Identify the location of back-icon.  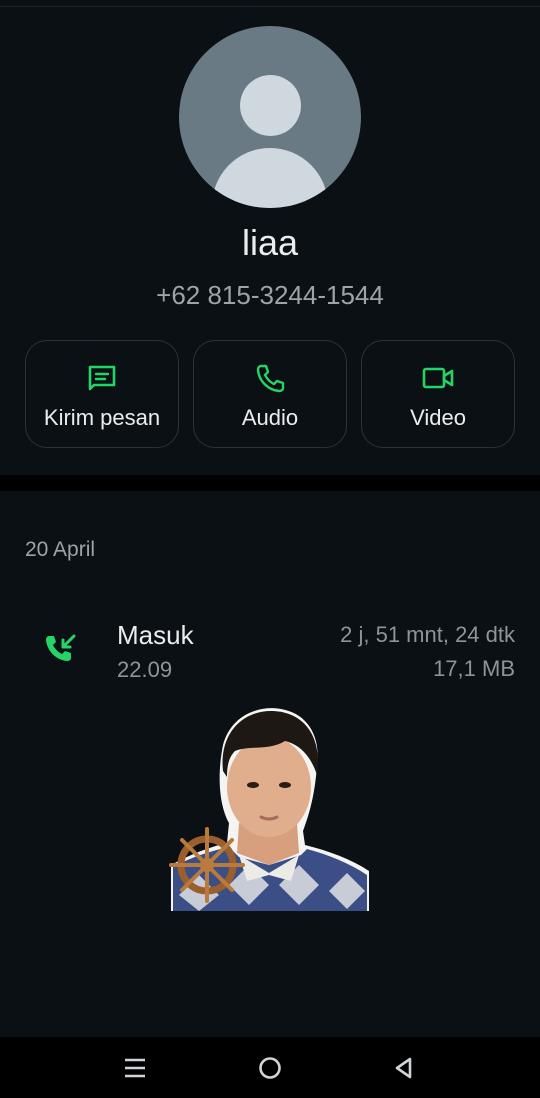
(404, 1068).